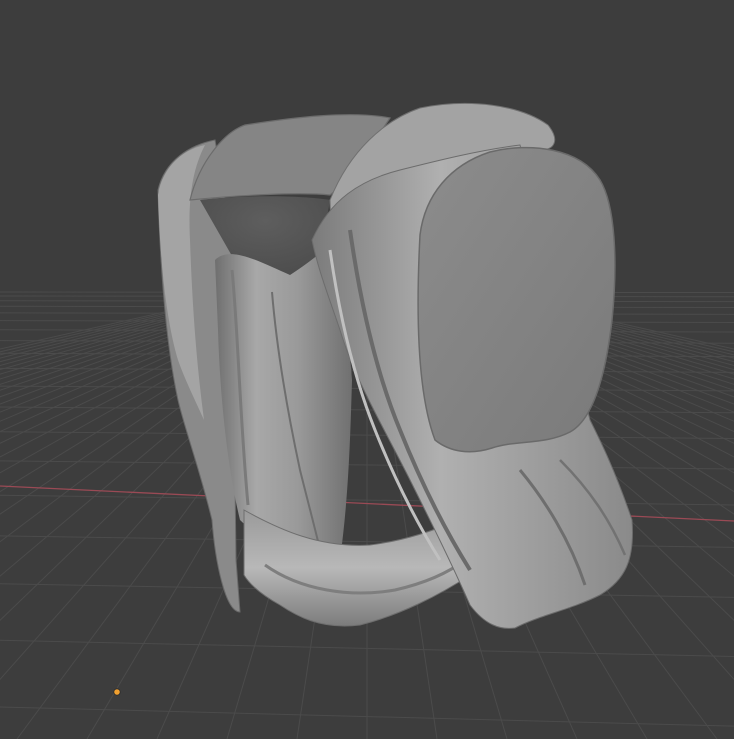 The height and width of the screenshot is (739, 734). I want to click on mesh-sleeve-cut, so click(516, 299).